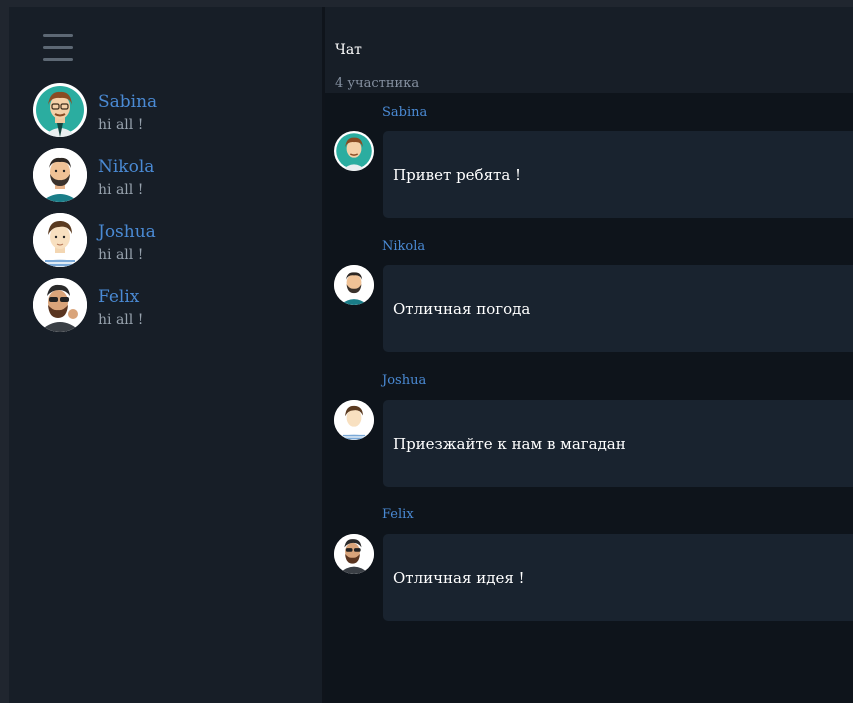  What do you see at coordinates (127, 232) in the screenshot?
I see `contact-name: Joshua` at bounding box center [127, 232].